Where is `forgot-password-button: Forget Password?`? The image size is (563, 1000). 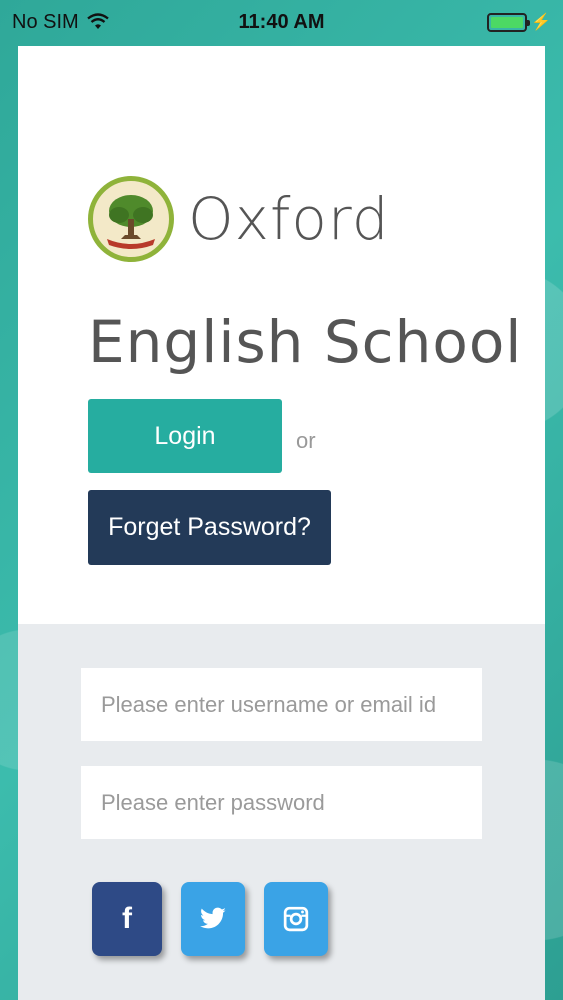
forgot-password-button: Forget Password? is located at coordinates (209, 527).